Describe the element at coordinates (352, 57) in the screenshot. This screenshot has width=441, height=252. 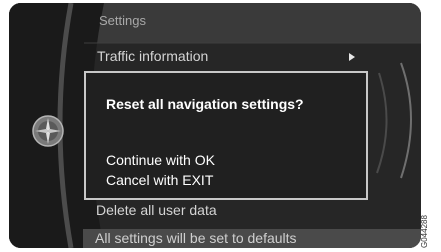
I see `arrow-right-icon` at that location.